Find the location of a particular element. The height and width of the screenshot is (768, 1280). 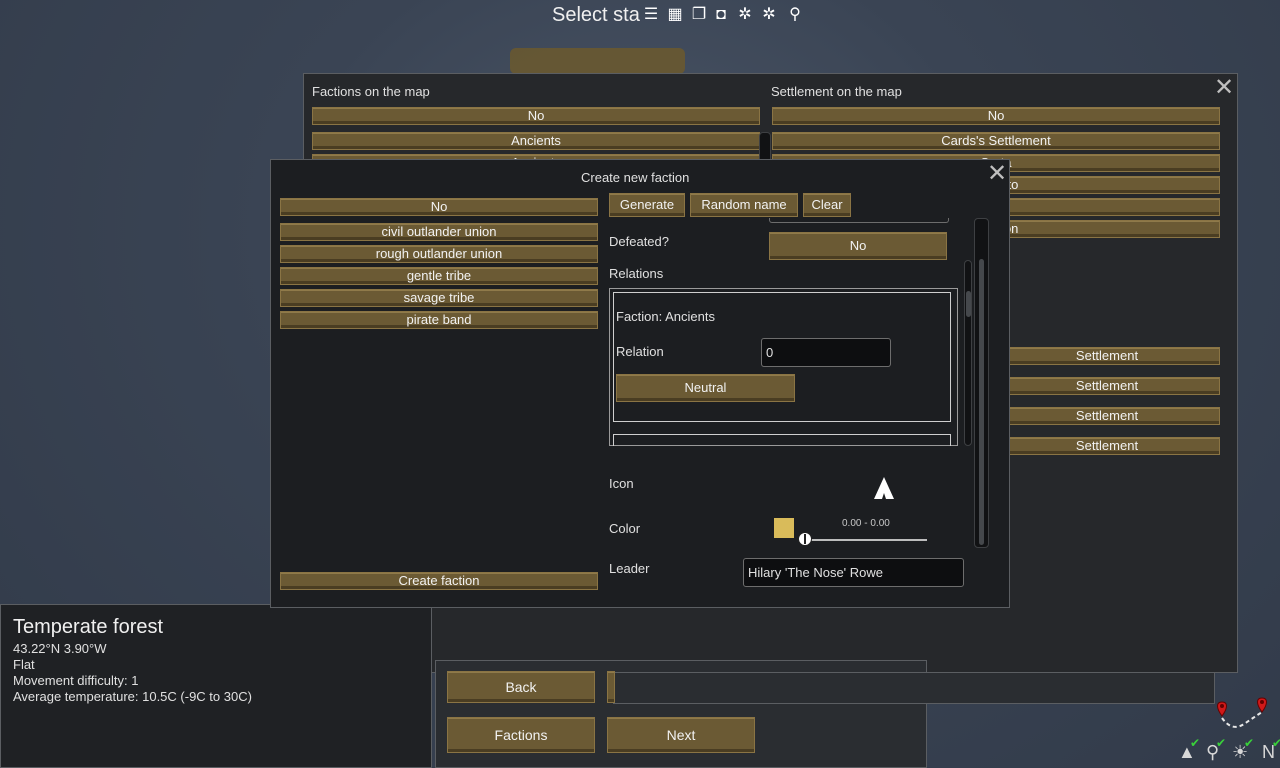

faction-icon-preview is located at coordinates (884, 488).